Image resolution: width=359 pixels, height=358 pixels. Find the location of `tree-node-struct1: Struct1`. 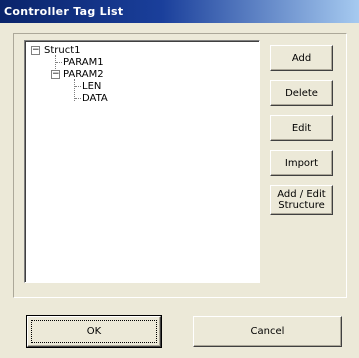

tree-node-struct1: Struct1 is located at coordinates (62, 50).